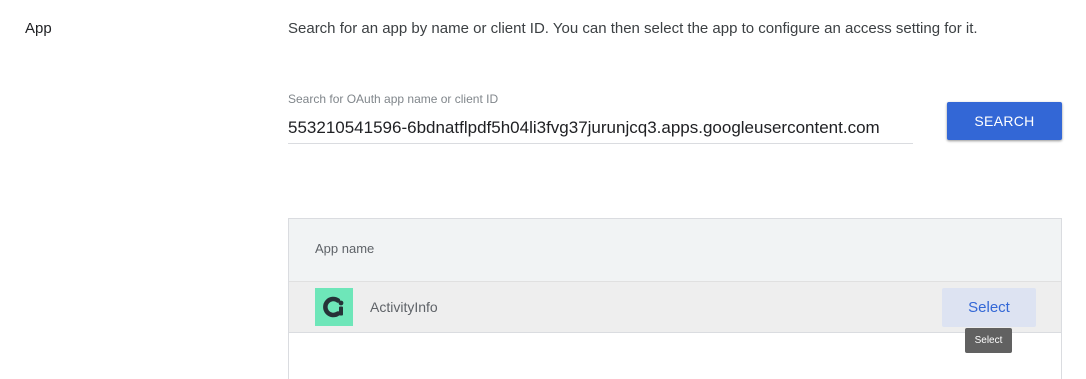 The image size is (1086, 379). I want to click on search-input, so click(600, 128).